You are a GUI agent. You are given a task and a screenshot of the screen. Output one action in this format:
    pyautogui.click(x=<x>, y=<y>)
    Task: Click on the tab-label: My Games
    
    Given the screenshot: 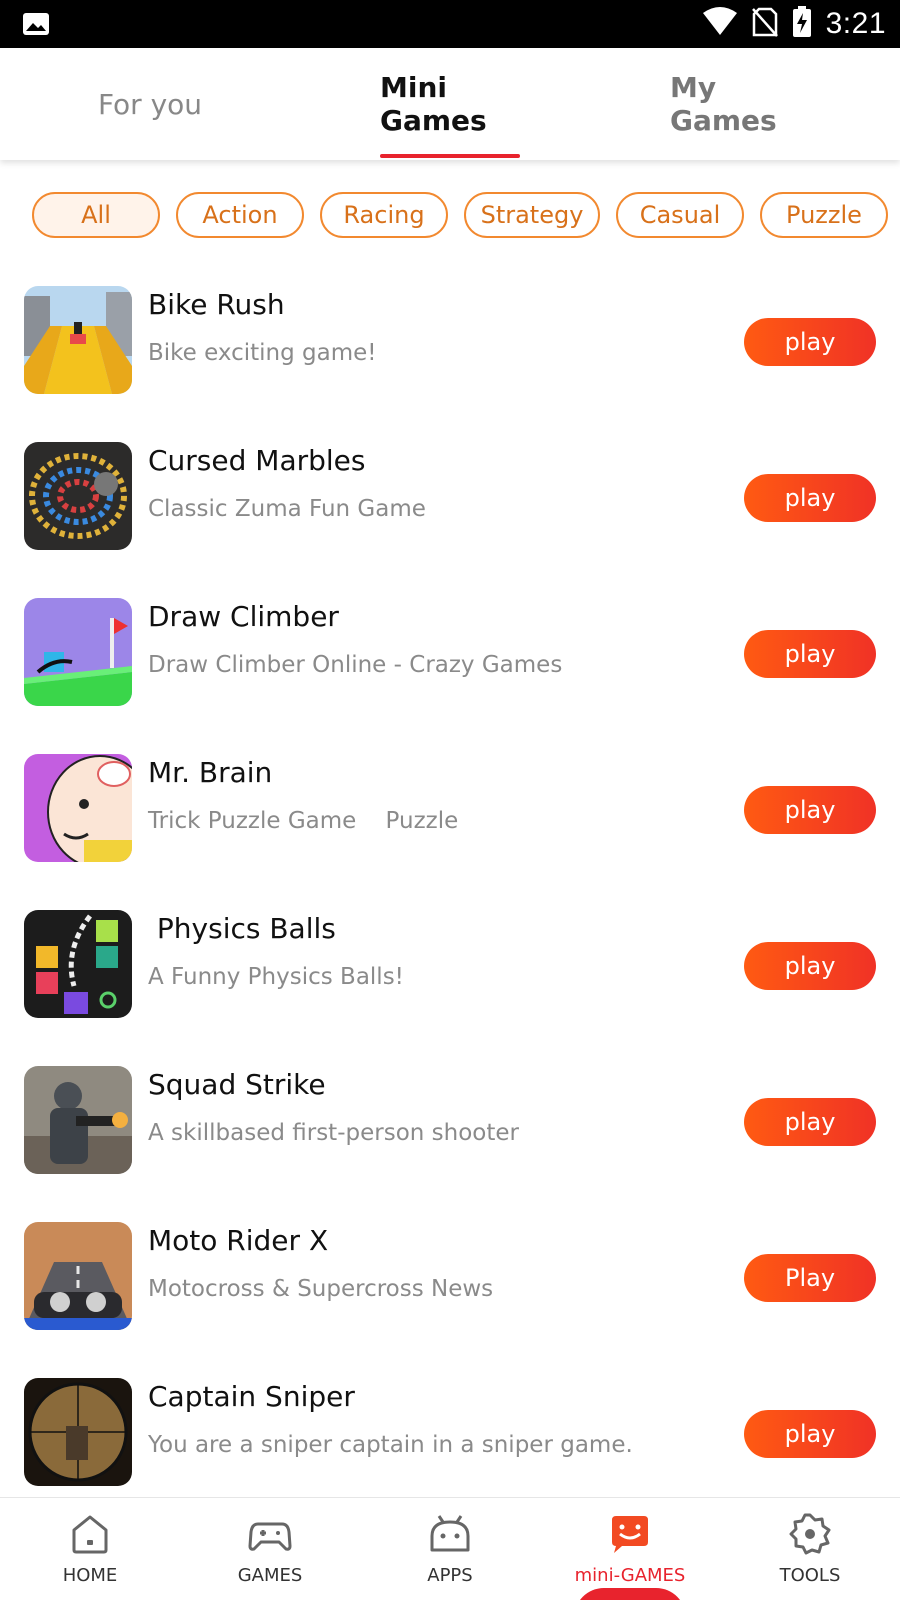 What is the action you would take?
    pyautogui.click(x=723, y=104)
    